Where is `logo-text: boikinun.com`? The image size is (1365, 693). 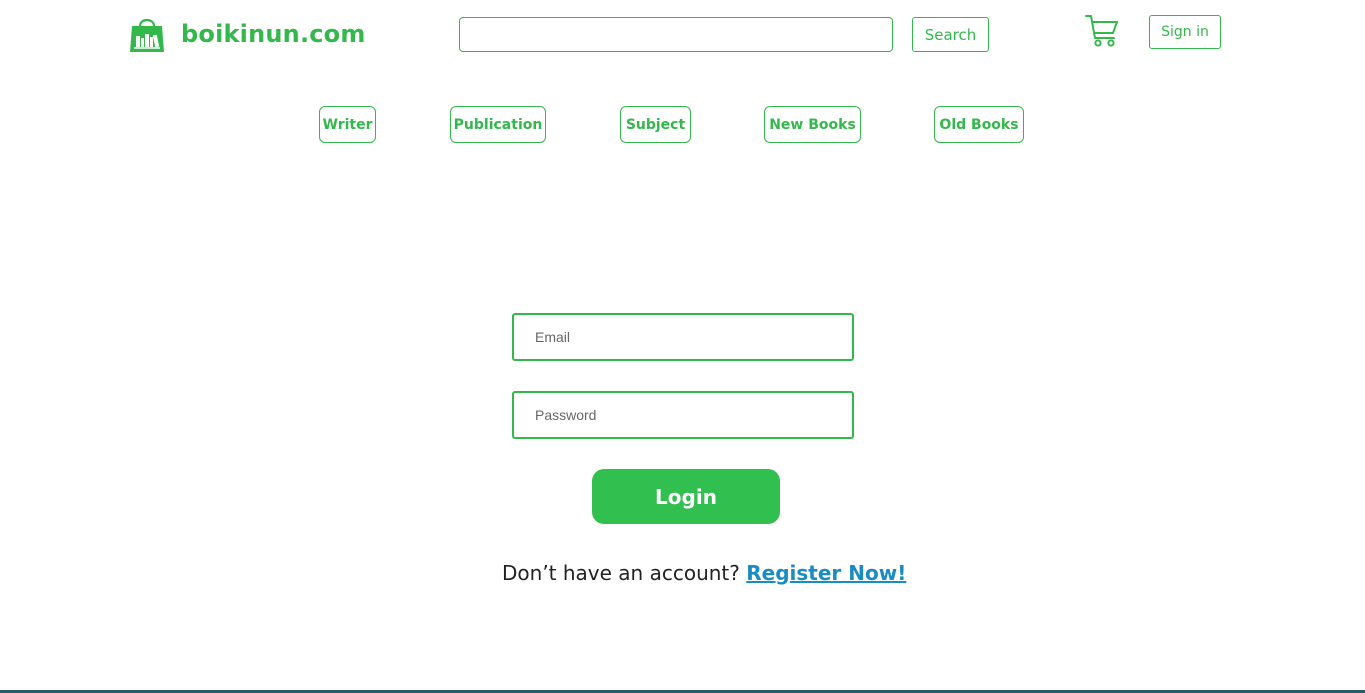
logo-text: boikinun.com is located at coordinates (273, 34).